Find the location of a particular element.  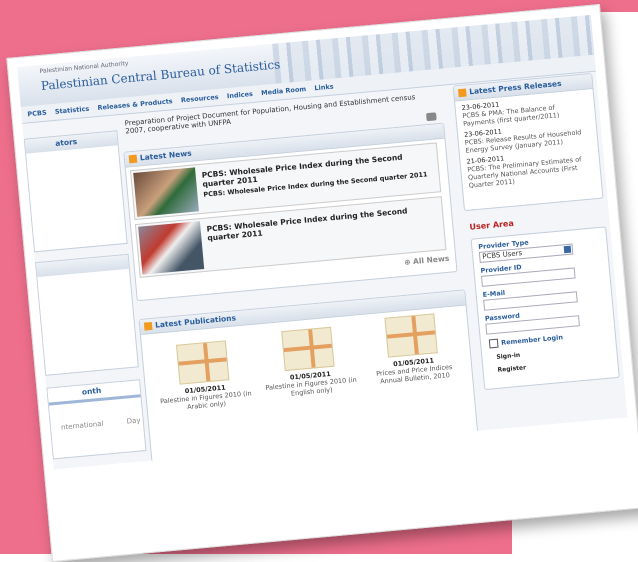

nav-item-links: Links is located at coordinates (324, 88).